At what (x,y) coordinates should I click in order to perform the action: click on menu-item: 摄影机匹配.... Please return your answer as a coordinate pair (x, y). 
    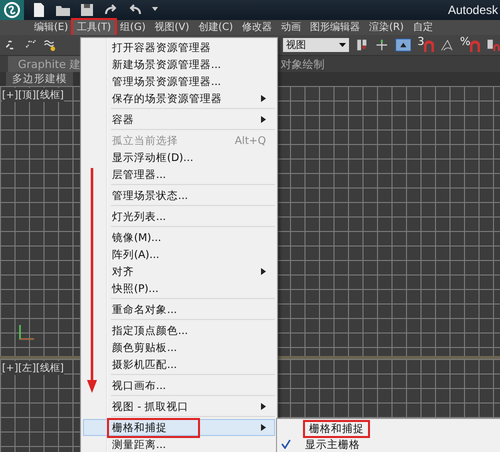
    Looking at the image, I should click on (179, 364).